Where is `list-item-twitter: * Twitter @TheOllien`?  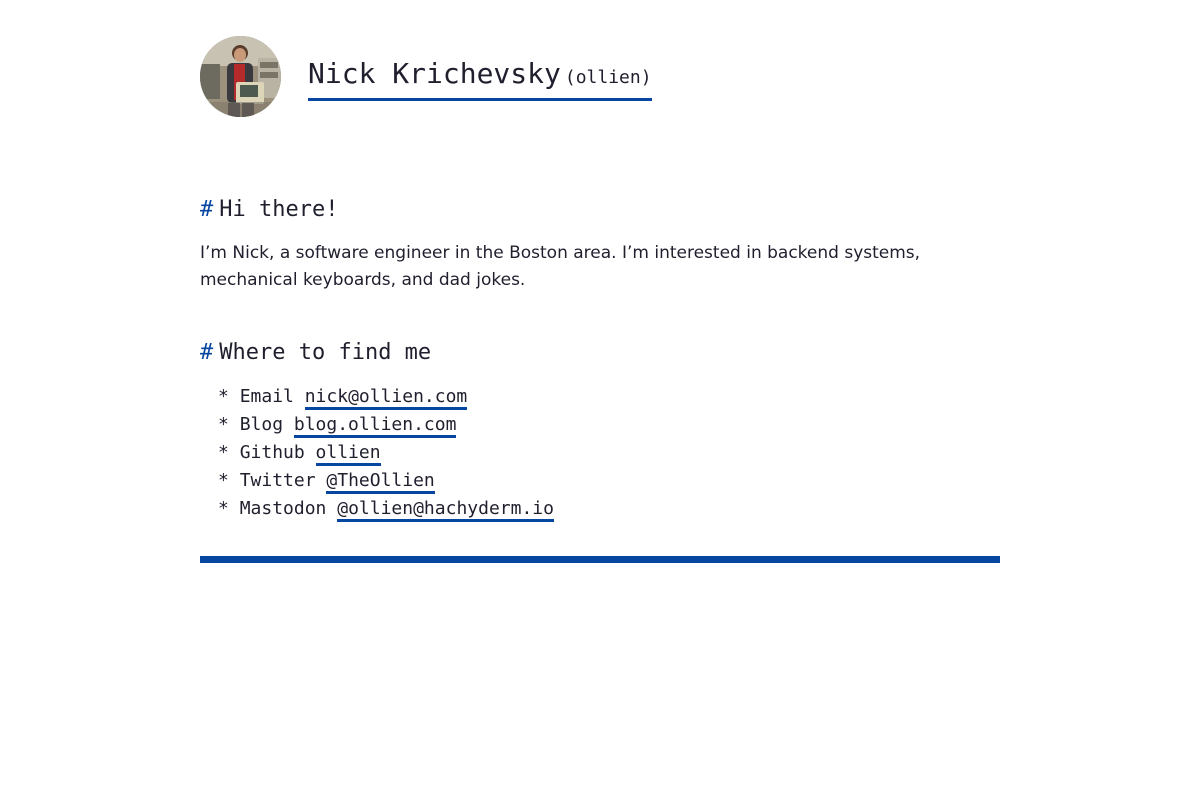
list-item-twitter: * Twitter @TheOllien is located at coordinates (609, 481).